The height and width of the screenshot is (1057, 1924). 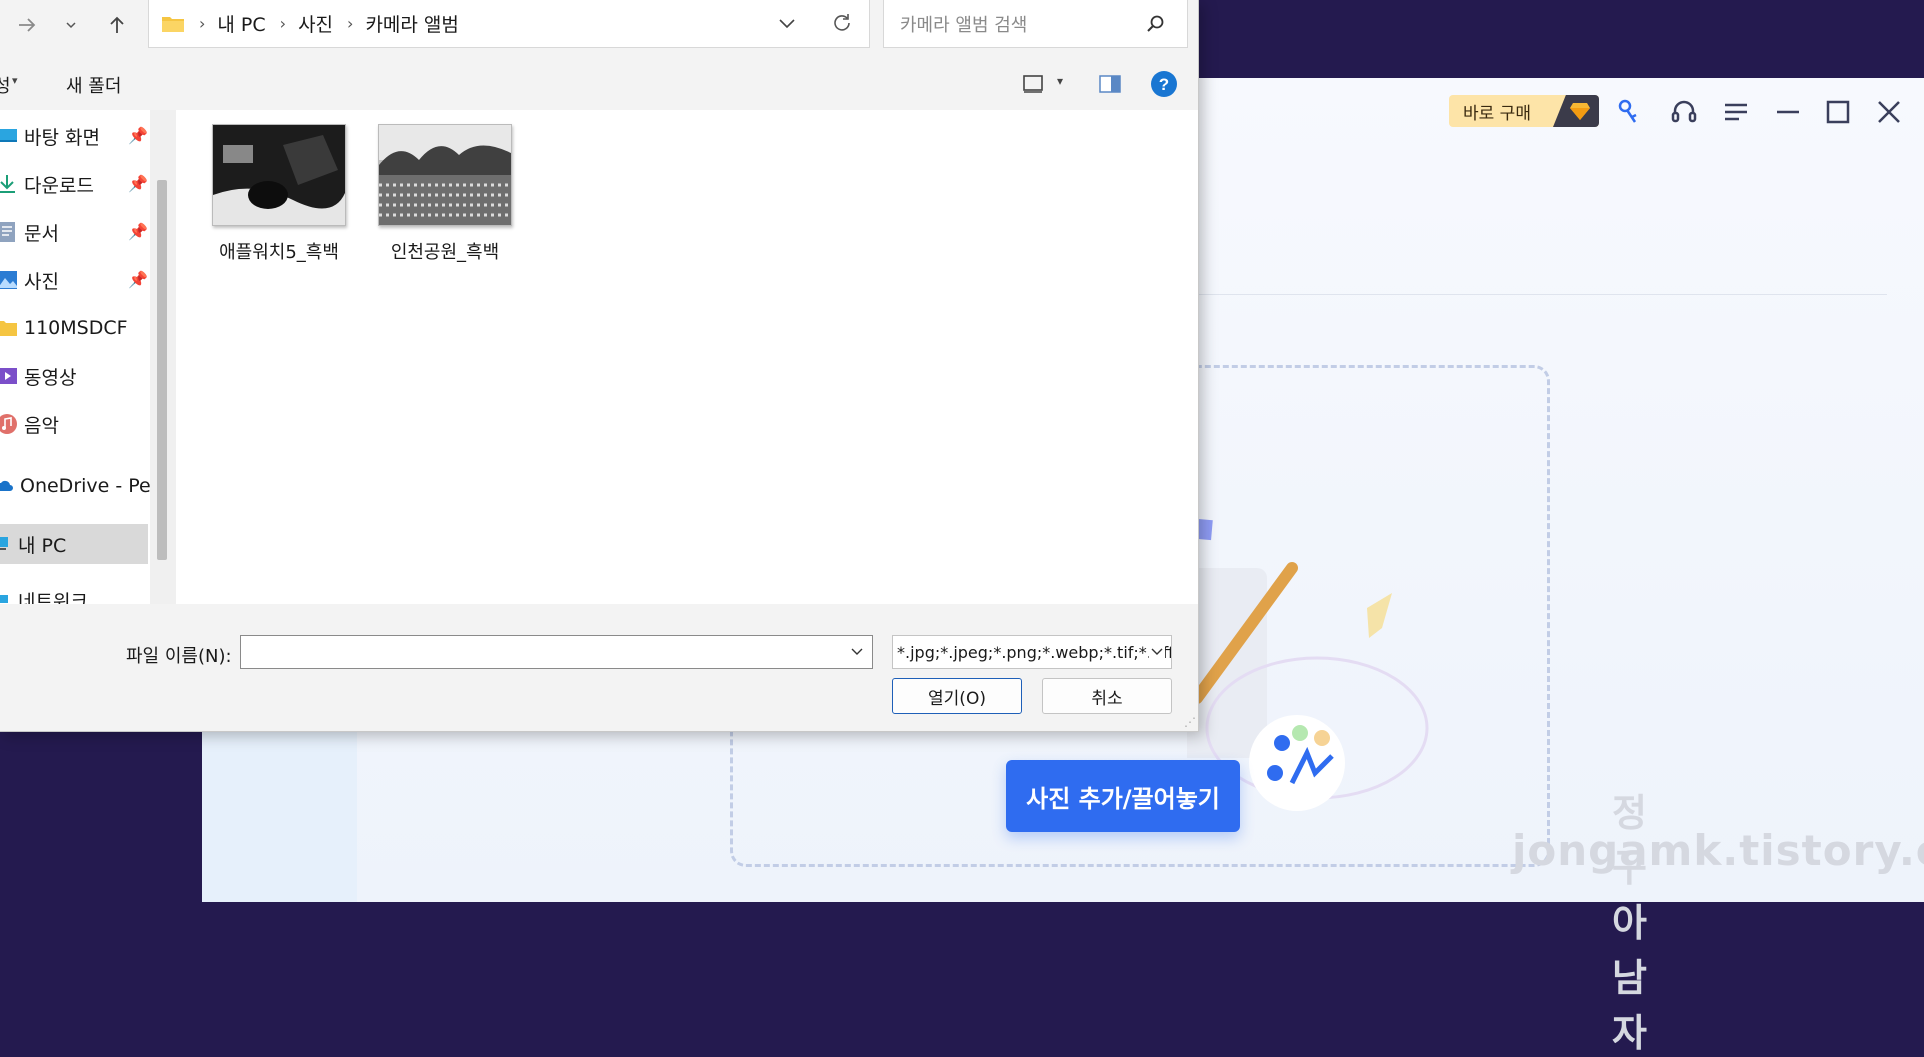 What do you see at coordinates (241, 23) in the screenshot?
I see `breadcrumb-my-pc: 내 PC` at bounding box center [241, 23].